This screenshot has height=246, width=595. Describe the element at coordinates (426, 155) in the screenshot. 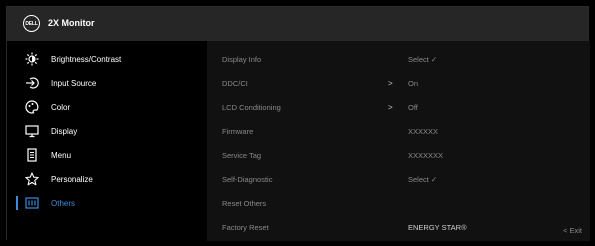

I see `setting-value: XXXXXXX` at that location.